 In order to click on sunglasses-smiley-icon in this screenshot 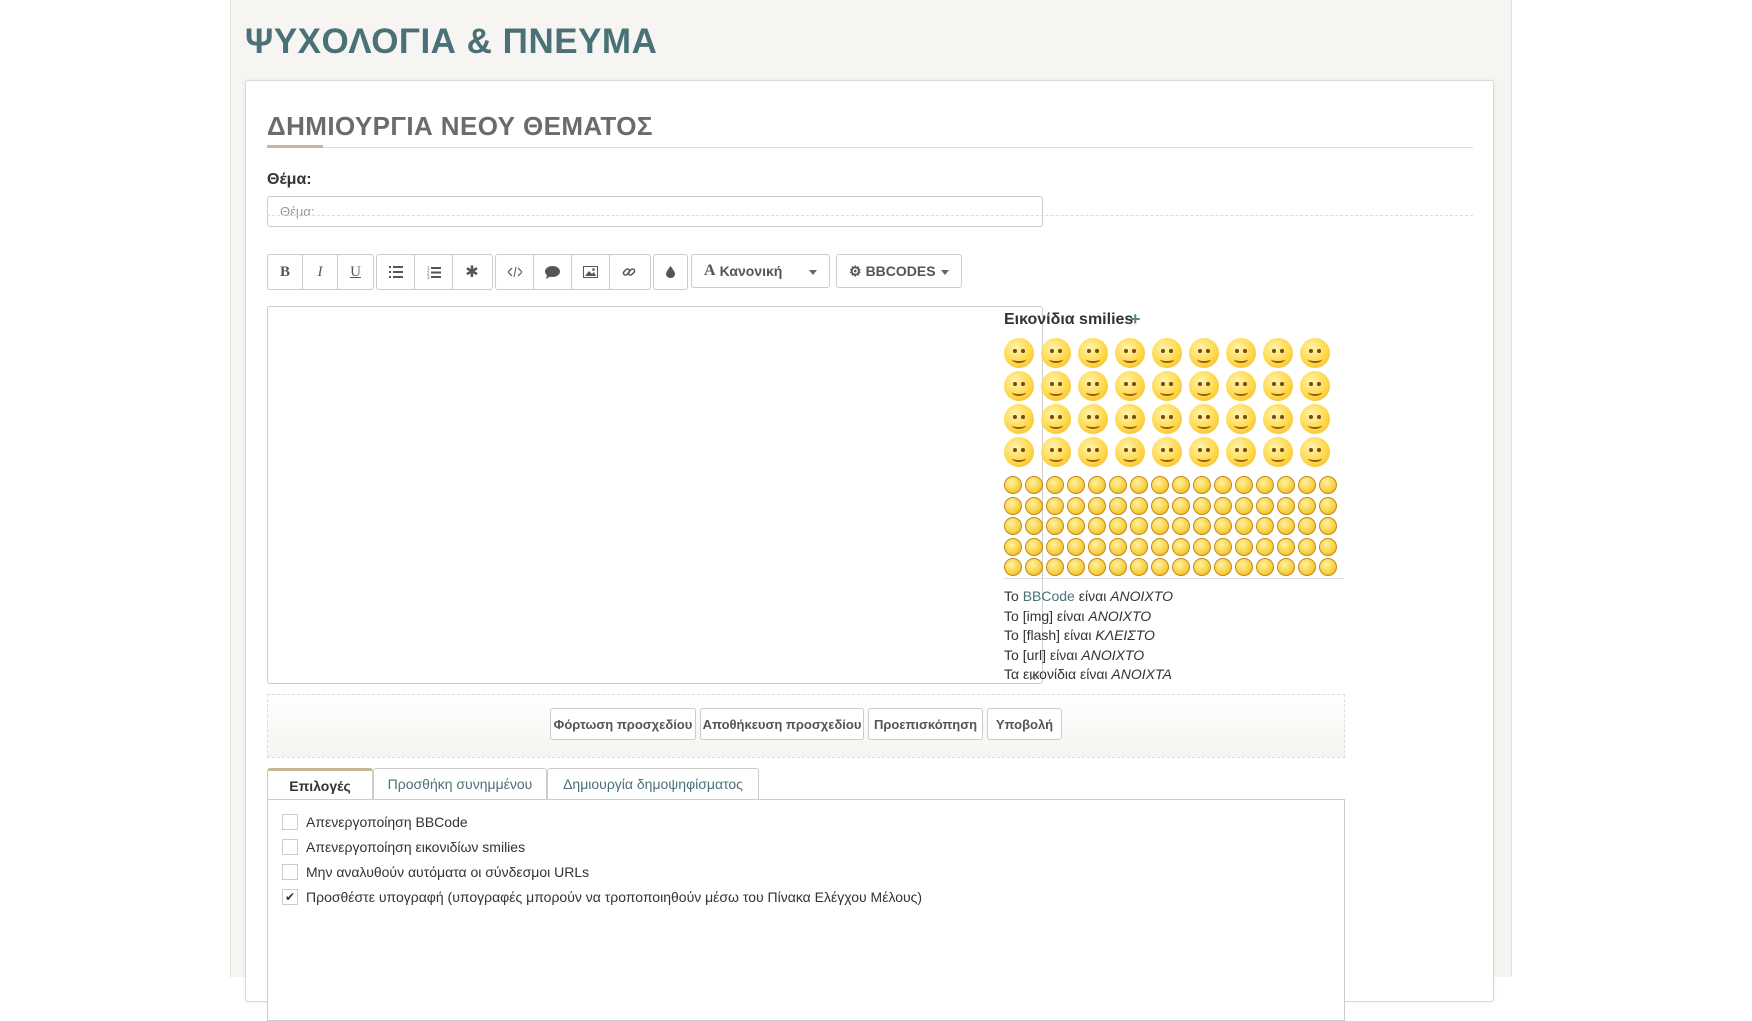, I will do `click(1167, 452)`.